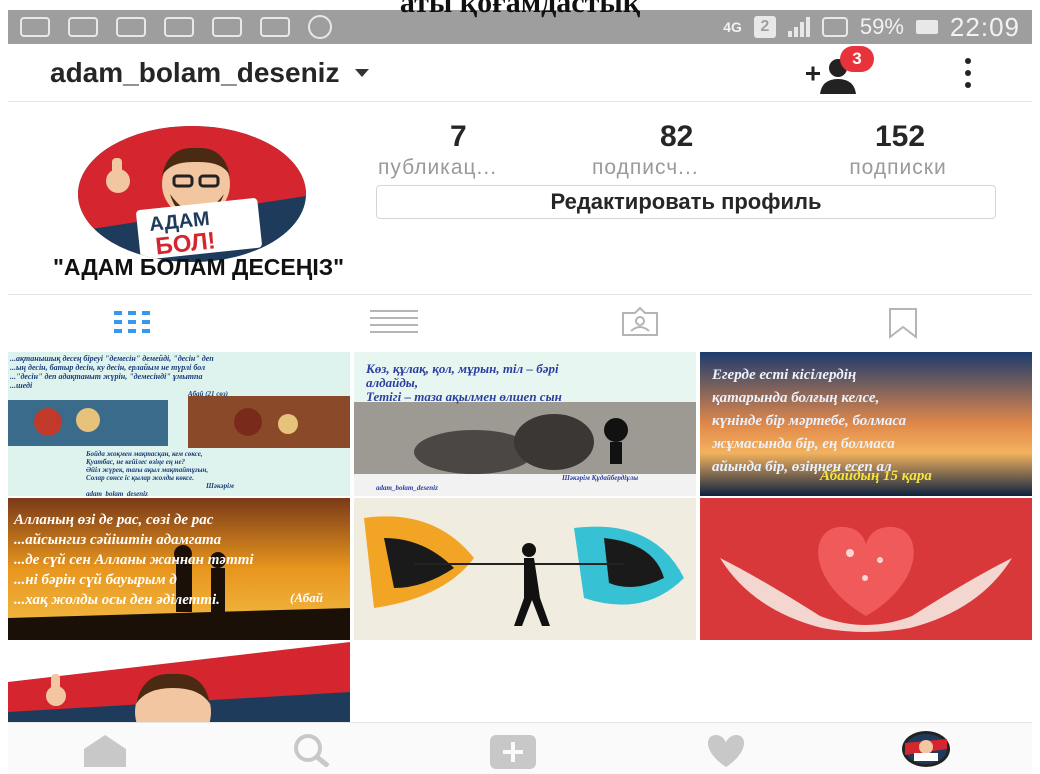 This screenshot has height=774, width=1040. Describe the element at coordinates (640, 321) in the screenshot. I see `tagged-icon` at that location.